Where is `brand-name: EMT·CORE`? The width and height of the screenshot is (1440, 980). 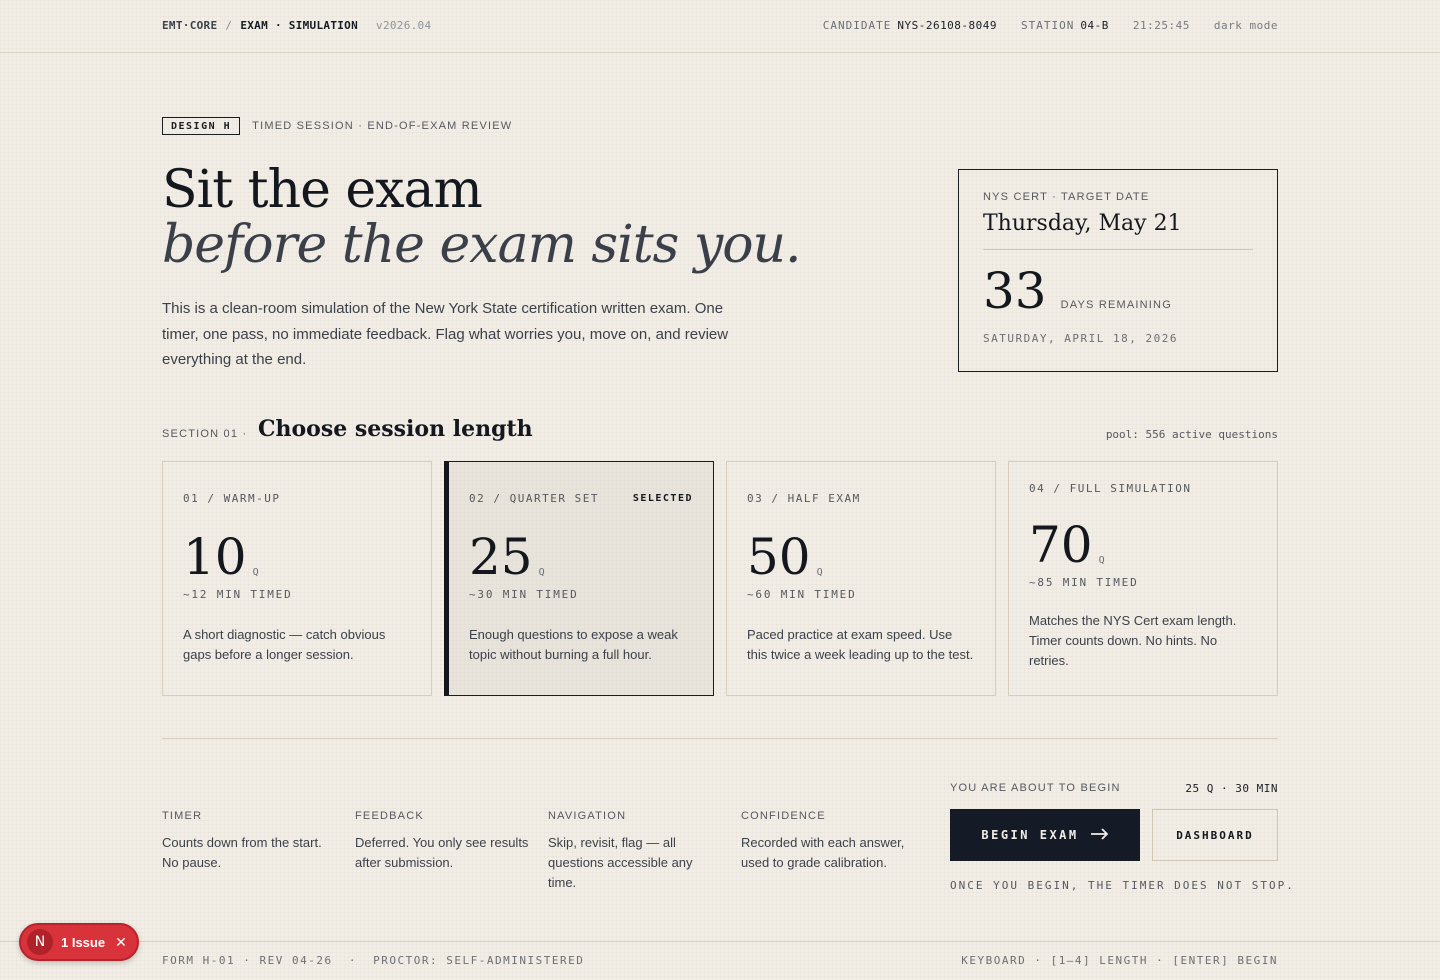
brand-name: EMT·CORE is located at coordinates (189, 25).